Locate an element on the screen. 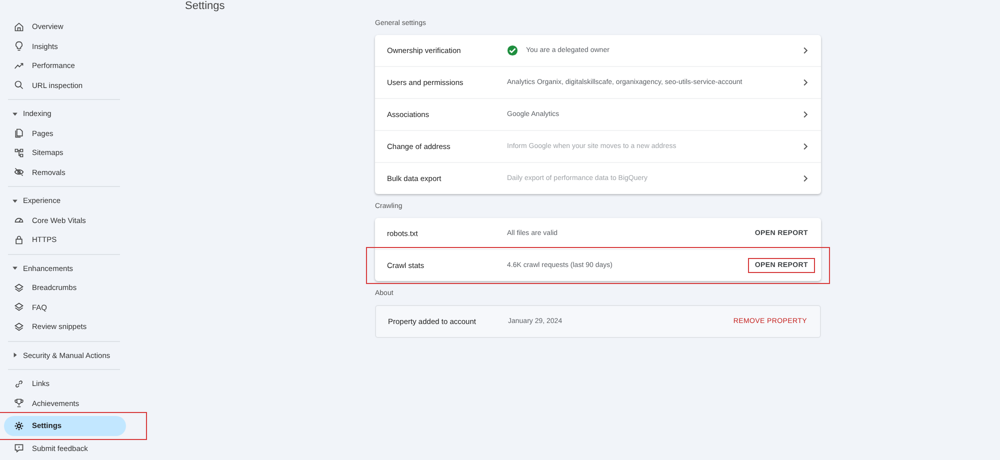 The image size is (1000, 460). trophy-icon is located at coordinates (19, 403).